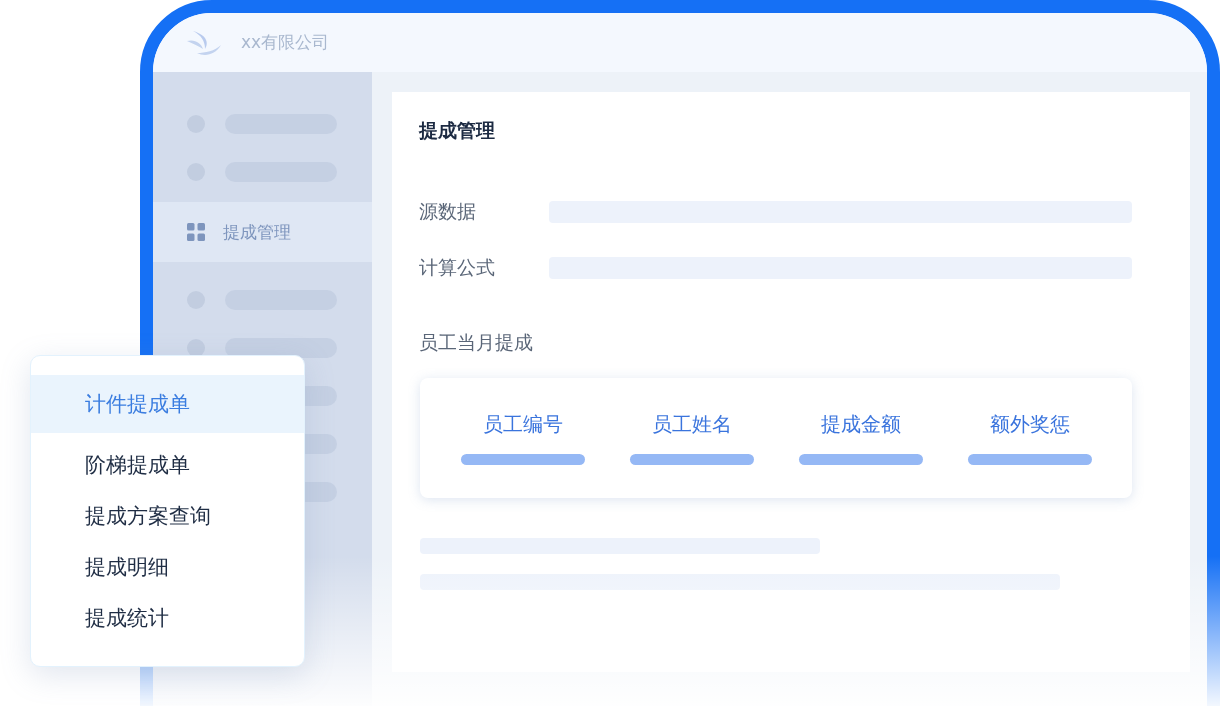  What do you see at coordinates (860, 424) in the screenshot?
I see `column-header: 提成金额` at bounding box center [860, 424].